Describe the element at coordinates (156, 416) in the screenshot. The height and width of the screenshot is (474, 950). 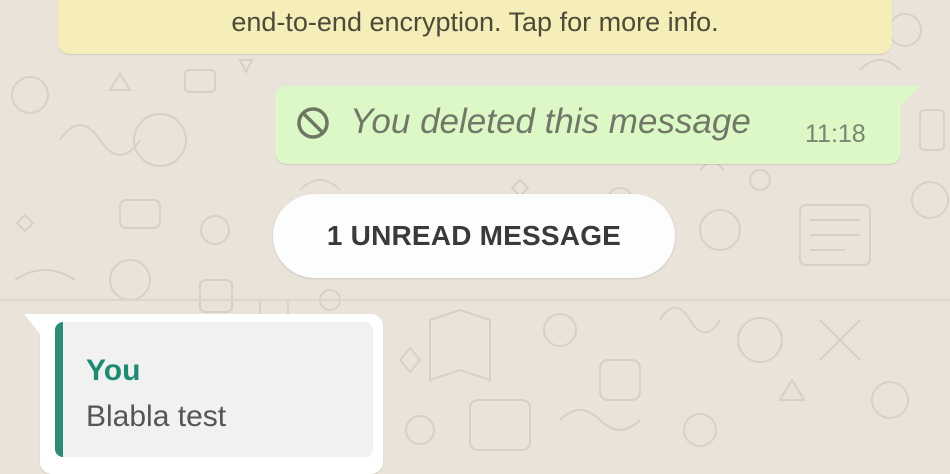
I see `quote-text: Blabla test` at that location.